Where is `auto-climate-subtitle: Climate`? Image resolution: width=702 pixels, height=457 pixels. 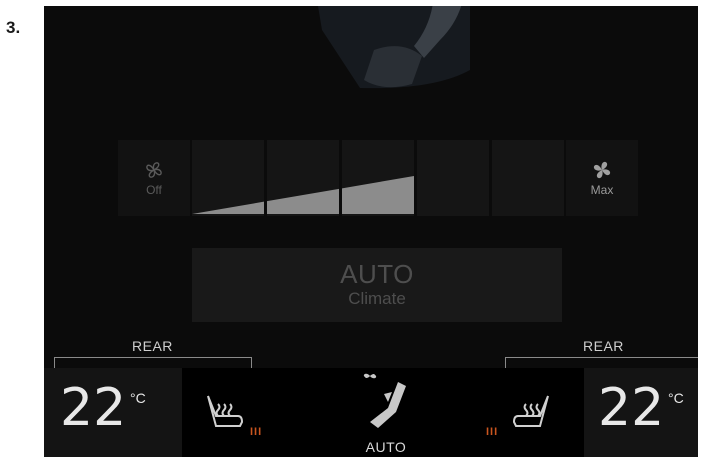 auto-climate-subtitle: Climate is located at coordinates (377, 298).